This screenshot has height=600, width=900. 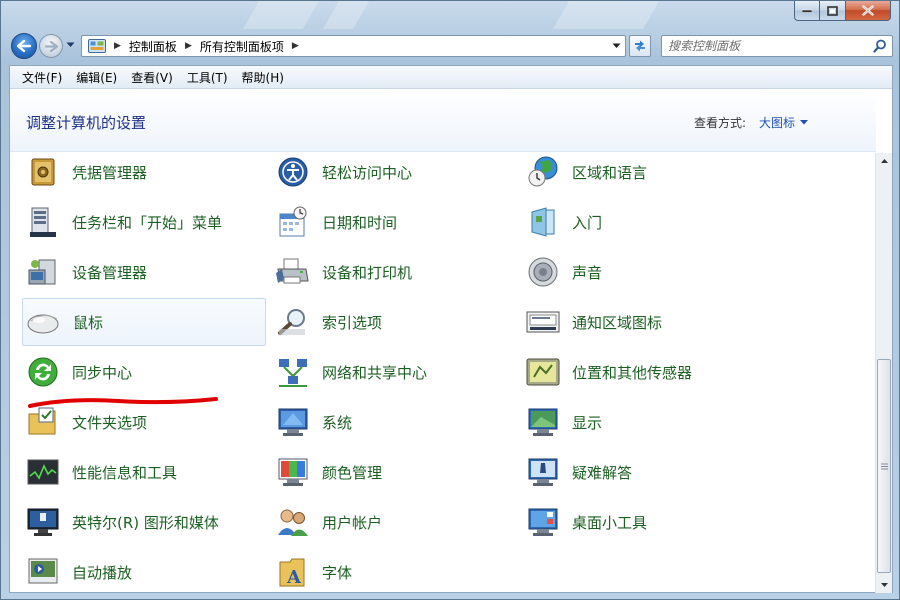 I want to click on menu-bar: 文件(F) 编辑(E) 查看(V) 工具(T) 帮助(H), so click(x=451, y=77).